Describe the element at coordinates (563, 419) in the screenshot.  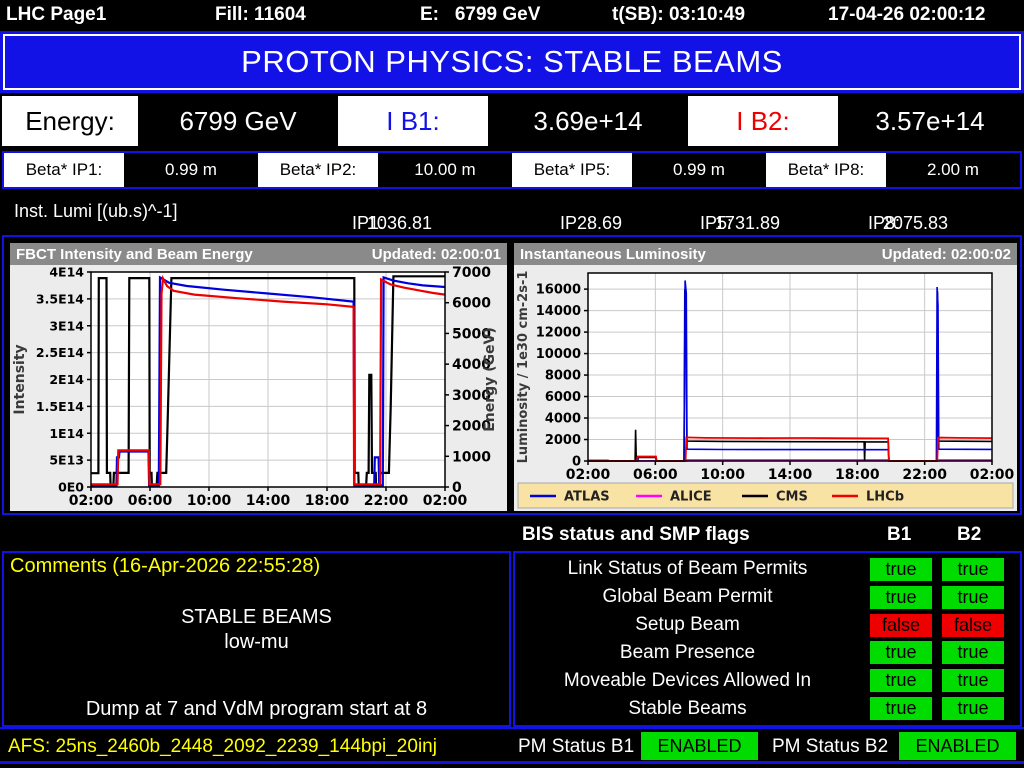
I see `svg-text: 4000` at that location.